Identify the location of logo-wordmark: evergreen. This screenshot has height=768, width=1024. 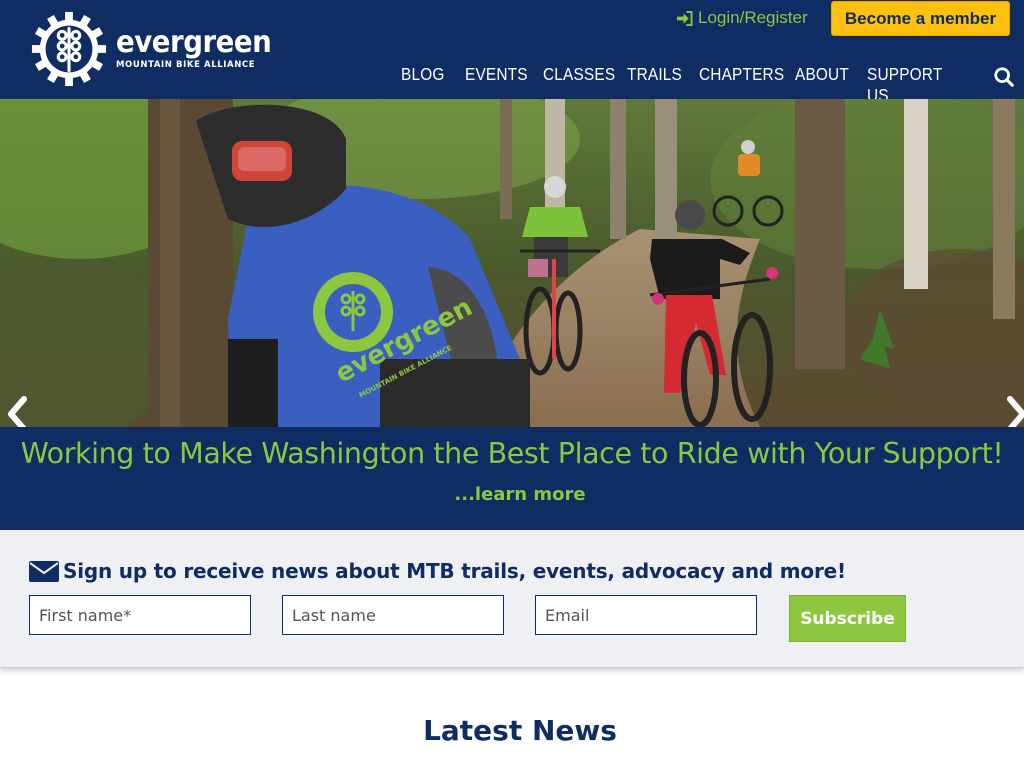
(194, 42).